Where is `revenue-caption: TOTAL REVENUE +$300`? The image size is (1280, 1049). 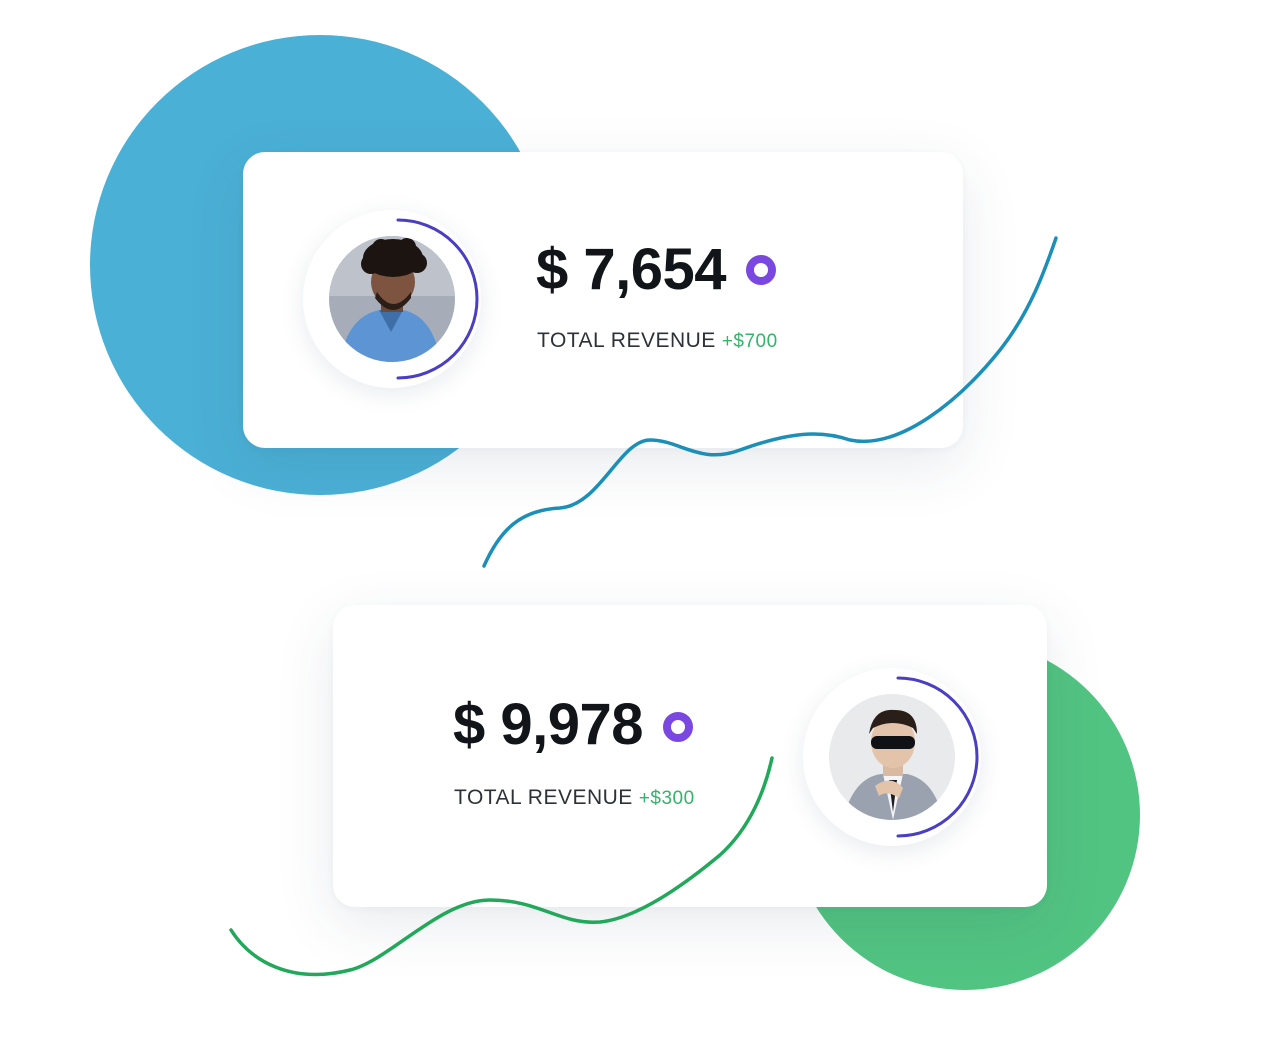
revenue-caption: TOTAL REVENUE +$300 is located at coordinates (574, 798).